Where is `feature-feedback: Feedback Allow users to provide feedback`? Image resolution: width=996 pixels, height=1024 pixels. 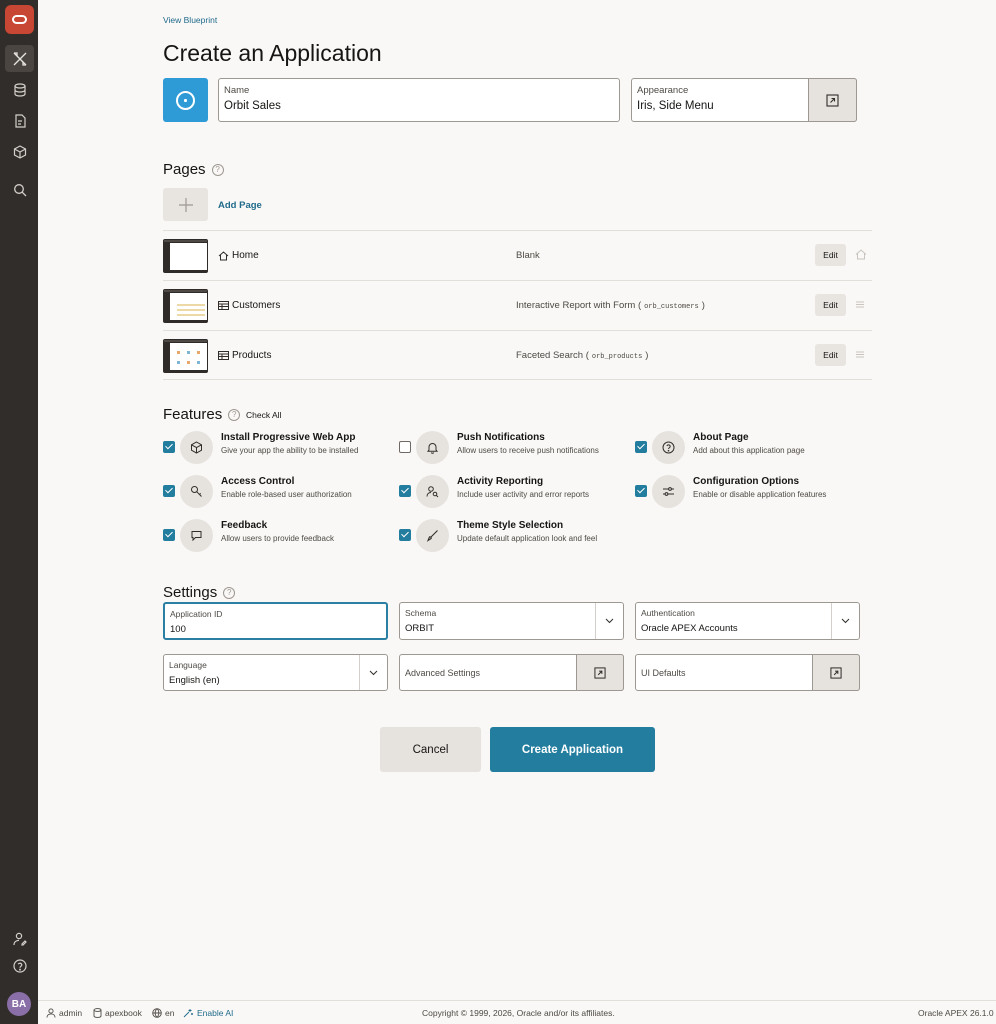 feature-feedback: Feedback Allow users to provide feedback is located at coordinates (278, 536).